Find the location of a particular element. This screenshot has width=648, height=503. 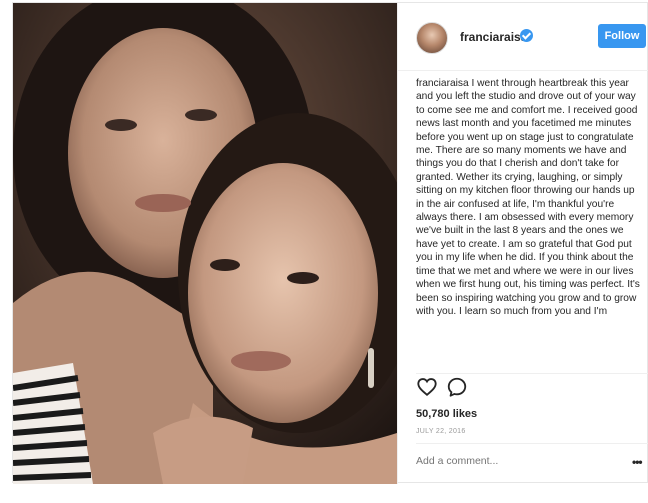

post-date: JULY 22, 2016 is located at coordinates (441, 431).